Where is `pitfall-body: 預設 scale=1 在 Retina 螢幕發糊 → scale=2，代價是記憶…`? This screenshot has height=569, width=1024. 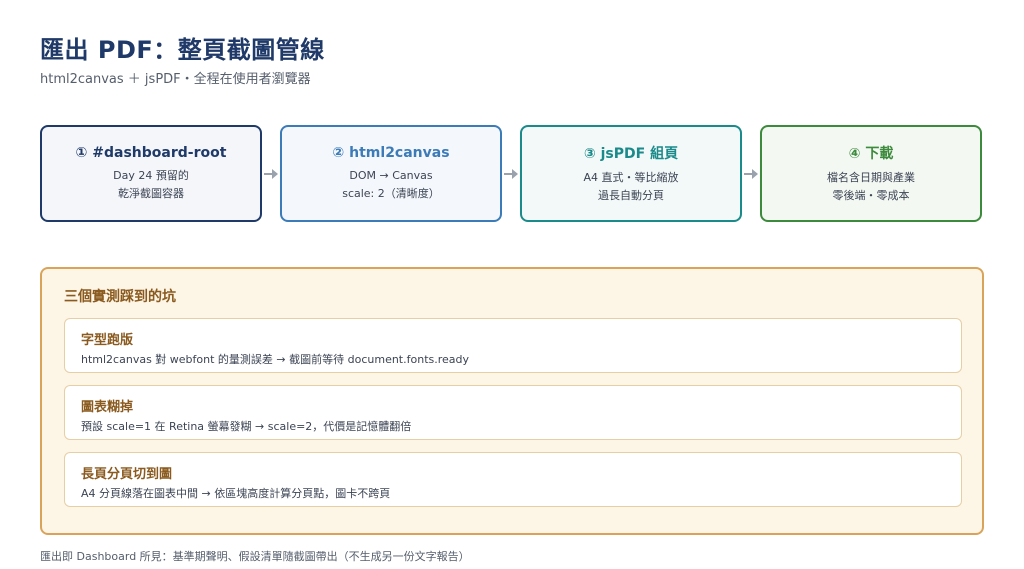
pitfall-body: 預設 scale=1 在 Retina 螢幕發糊 → scale=2，代價是記憶… is located at coordinates (246, 426).